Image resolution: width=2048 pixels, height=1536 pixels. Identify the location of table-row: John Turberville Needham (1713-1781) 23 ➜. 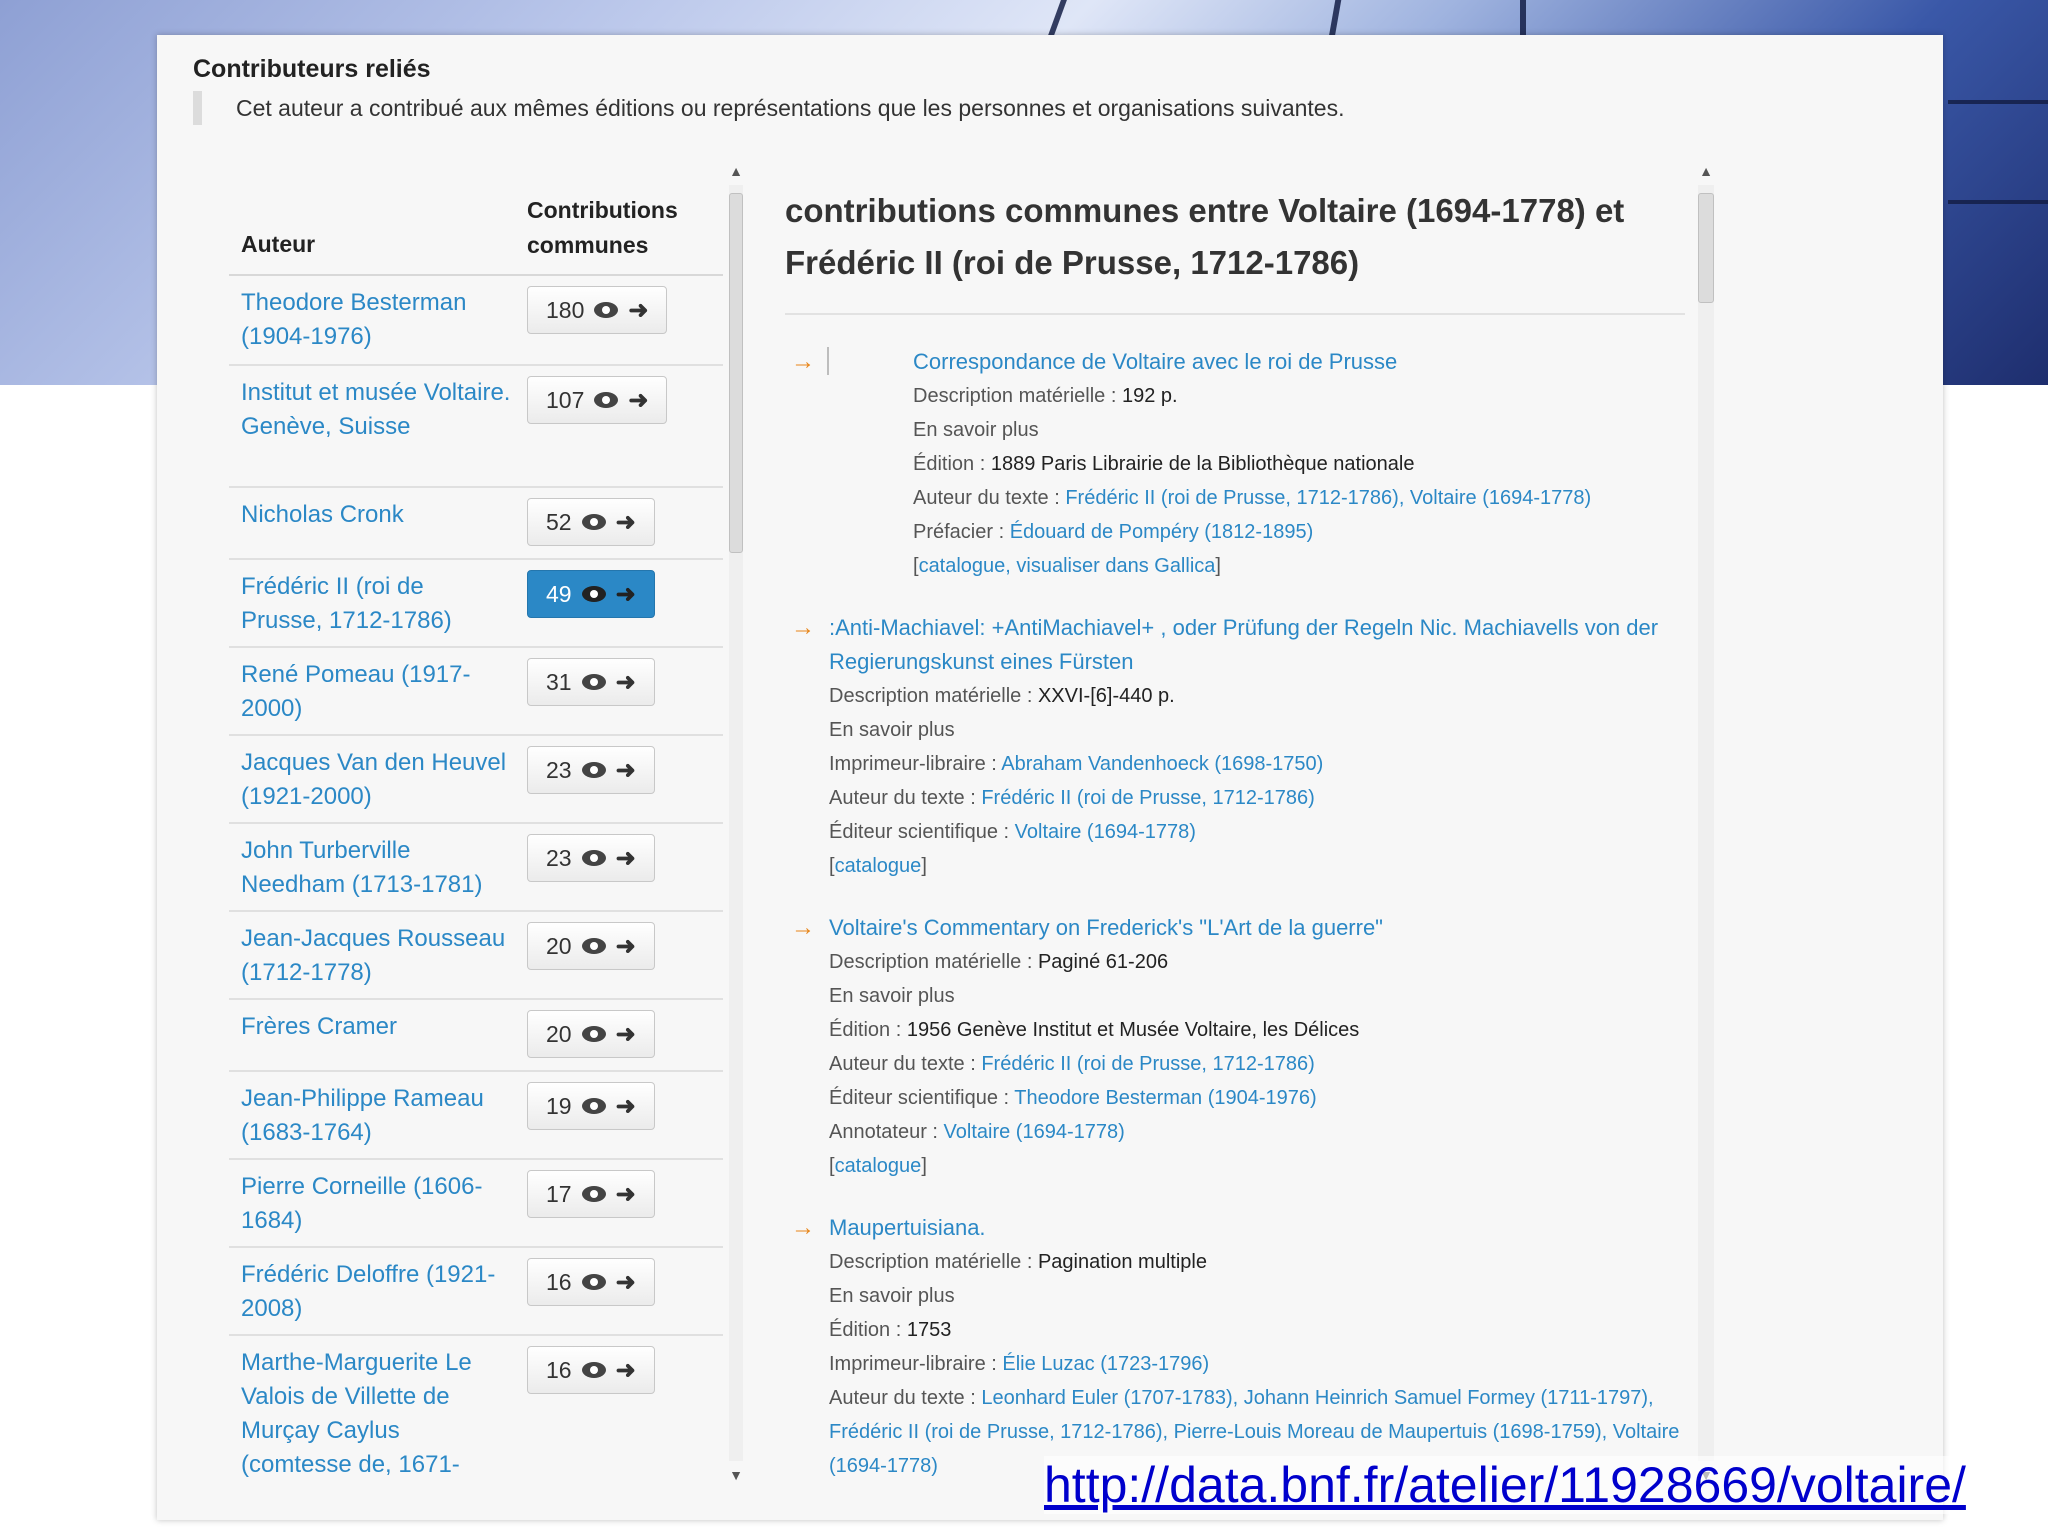
(476, 868).